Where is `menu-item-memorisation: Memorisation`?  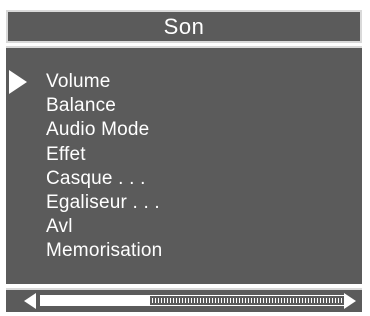 menu-item-memorisation: Memorisation is located at coordinates (104, 251).